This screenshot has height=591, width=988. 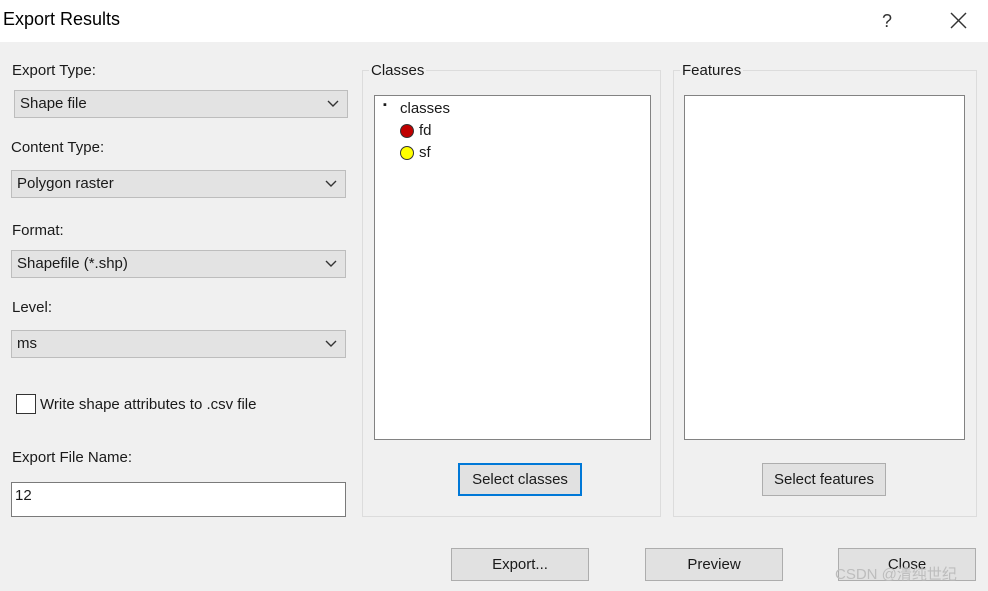 I want to click on features-group-label: Features, so click(x=712, y=70).